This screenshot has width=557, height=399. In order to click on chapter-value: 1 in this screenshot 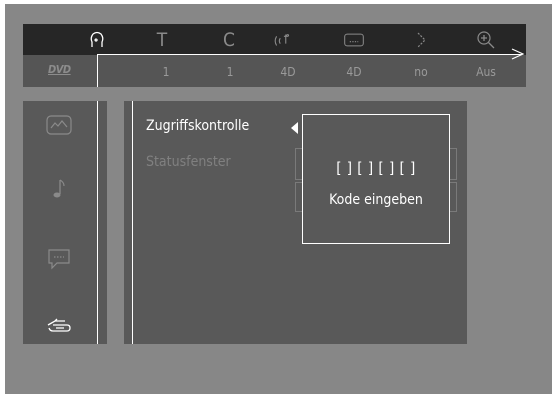, I will do `click(230, 72)`.